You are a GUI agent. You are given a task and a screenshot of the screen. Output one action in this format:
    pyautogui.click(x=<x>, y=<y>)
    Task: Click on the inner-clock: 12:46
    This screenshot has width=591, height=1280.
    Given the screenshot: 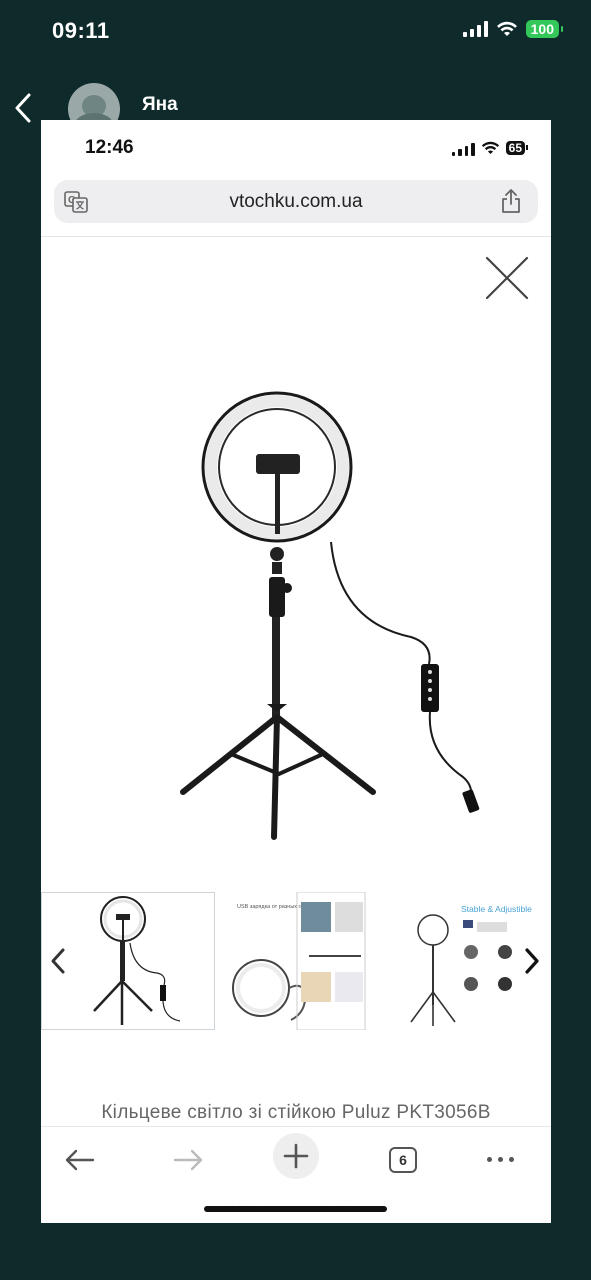 What is the action you would take?
    pyautogui.click(x=109, y=147)
    